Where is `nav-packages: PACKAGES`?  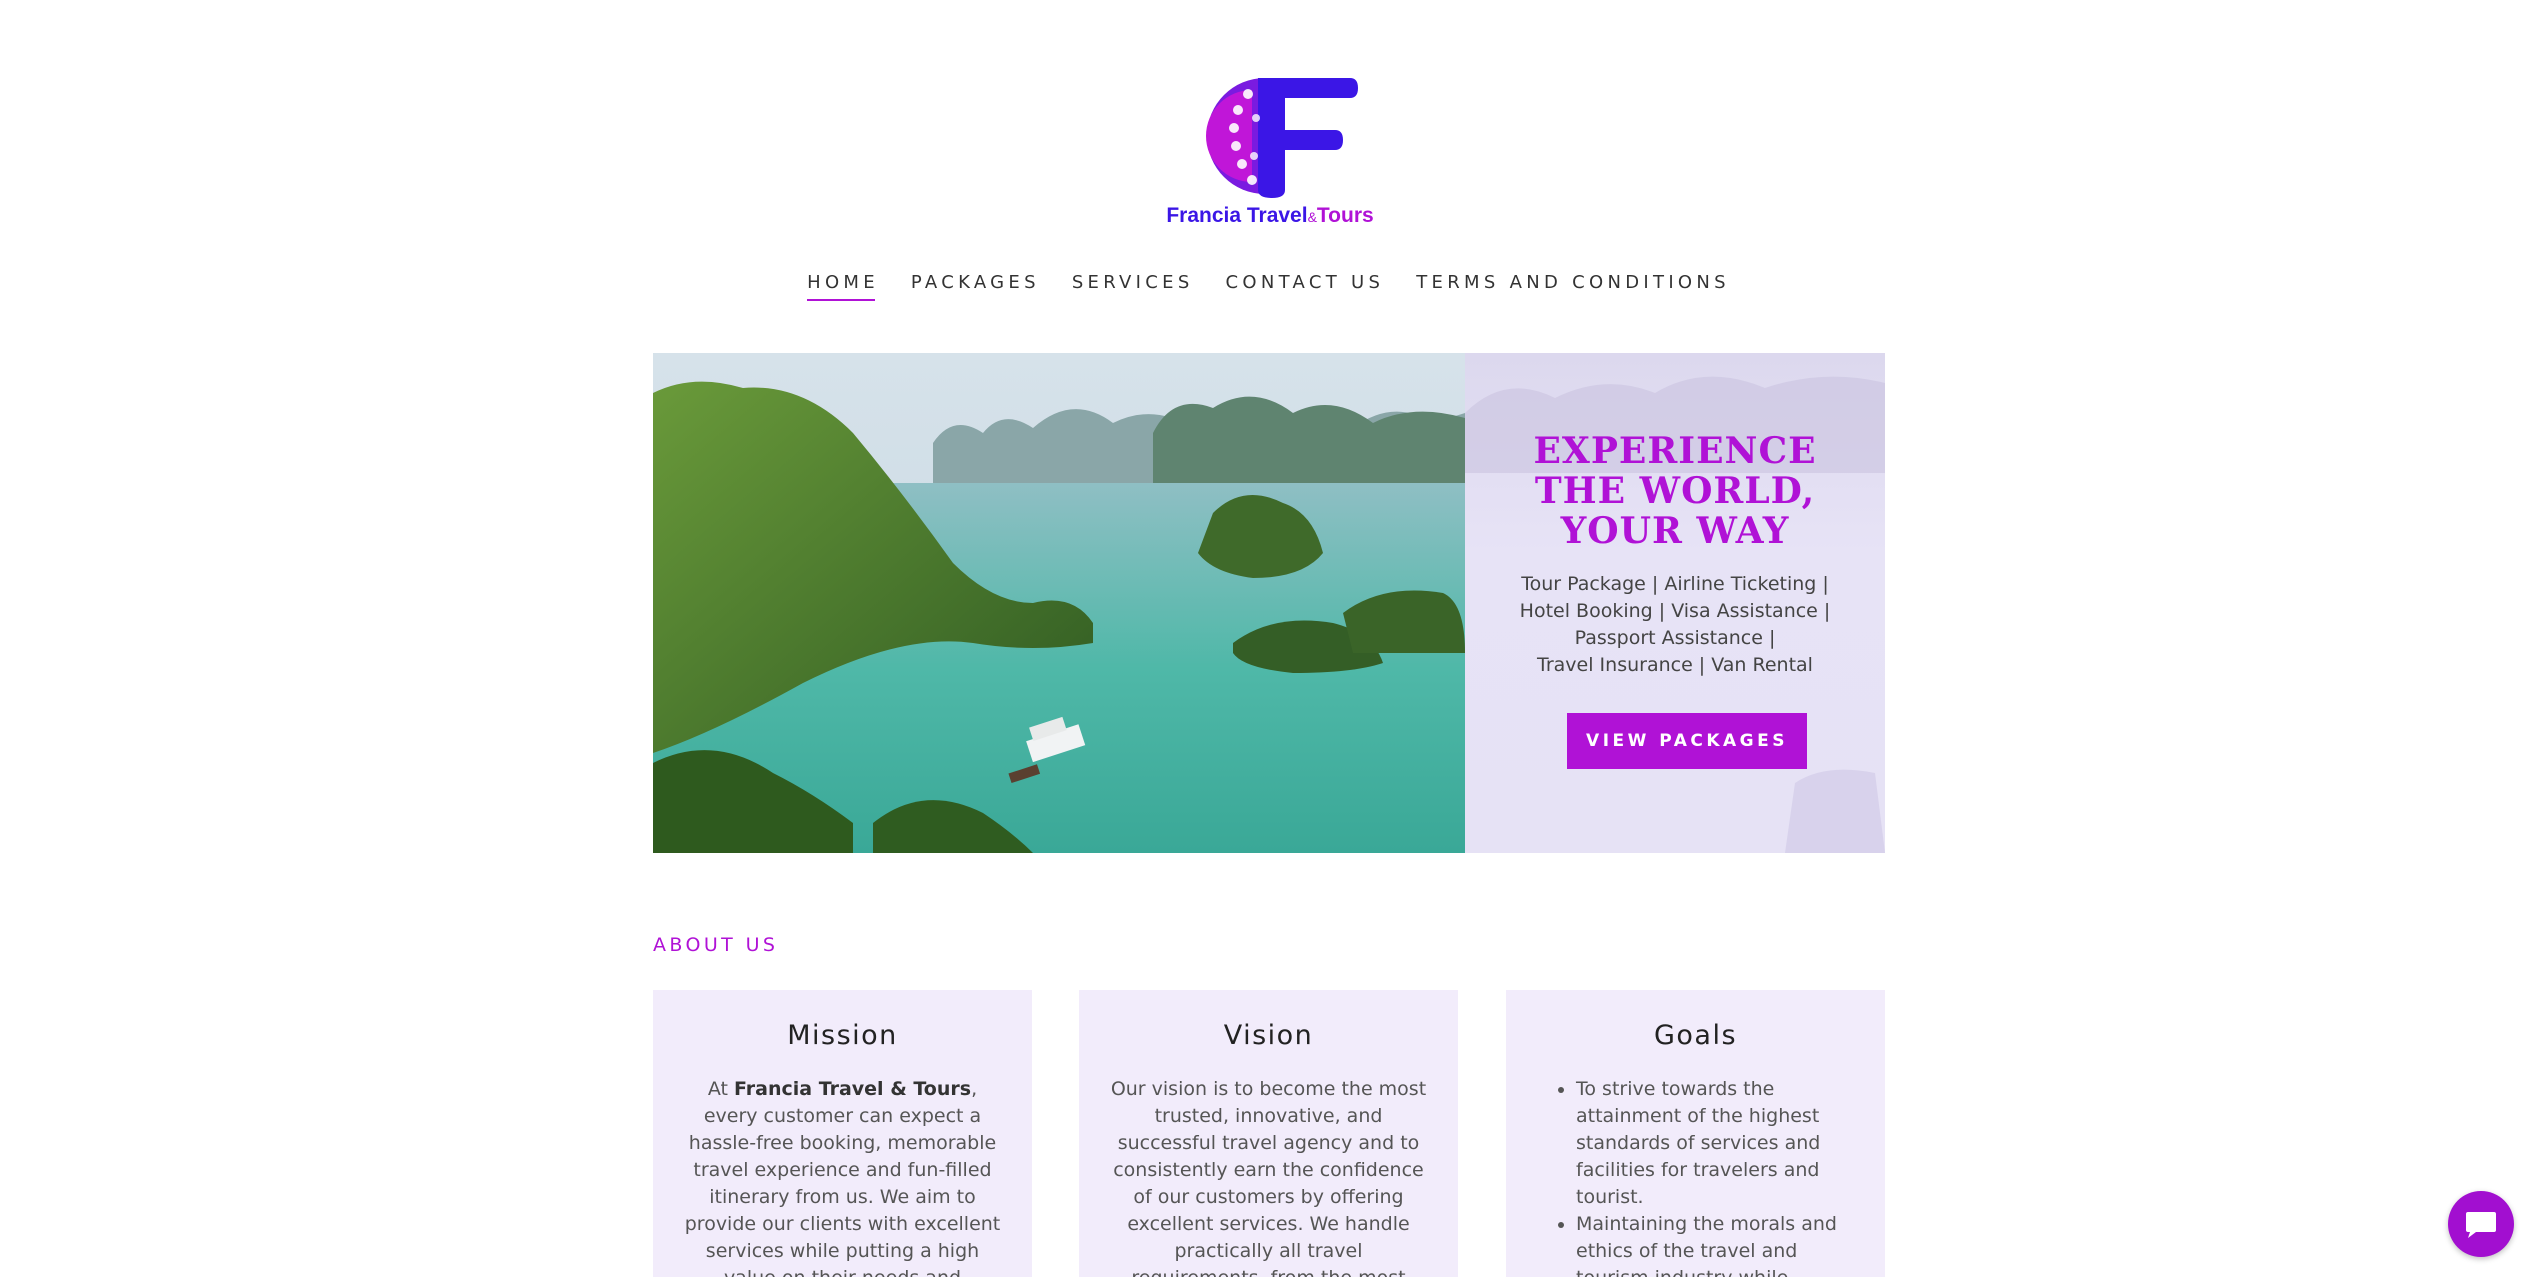
nav-packages: PACKAGES is located at coordinates (975, 286).